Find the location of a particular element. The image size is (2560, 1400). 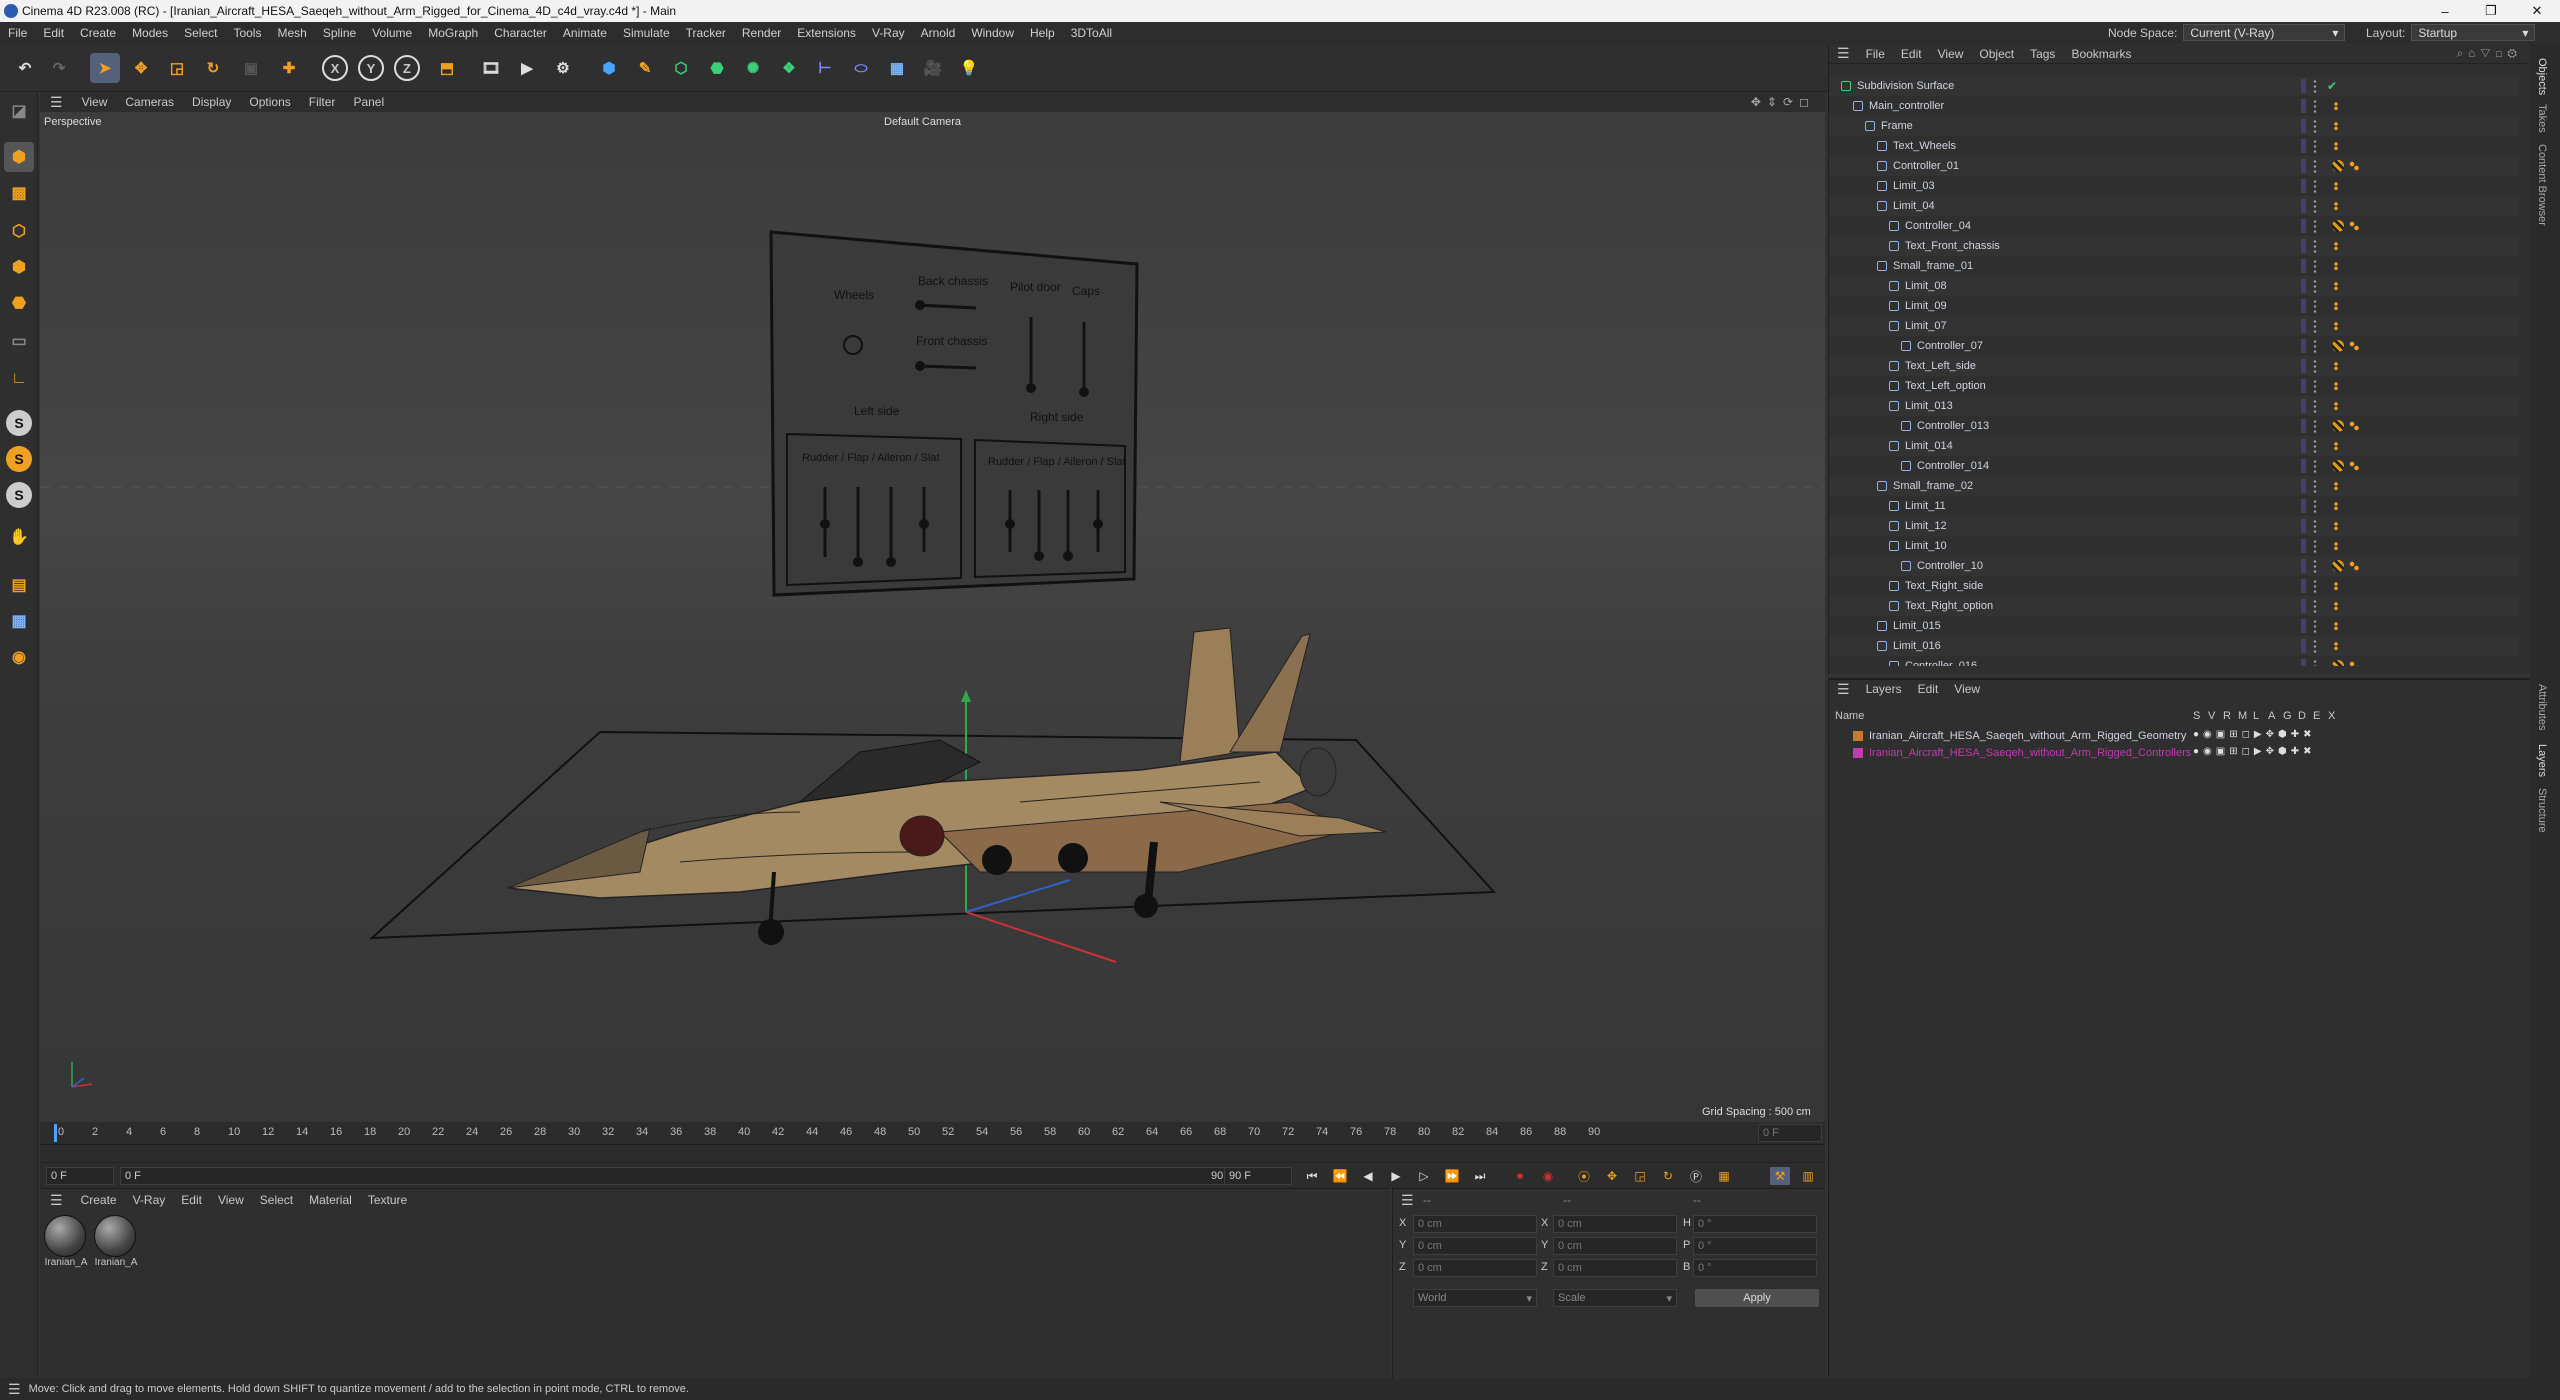

lock-workplane-icon: ◉ is located at coordinates (19, 657).